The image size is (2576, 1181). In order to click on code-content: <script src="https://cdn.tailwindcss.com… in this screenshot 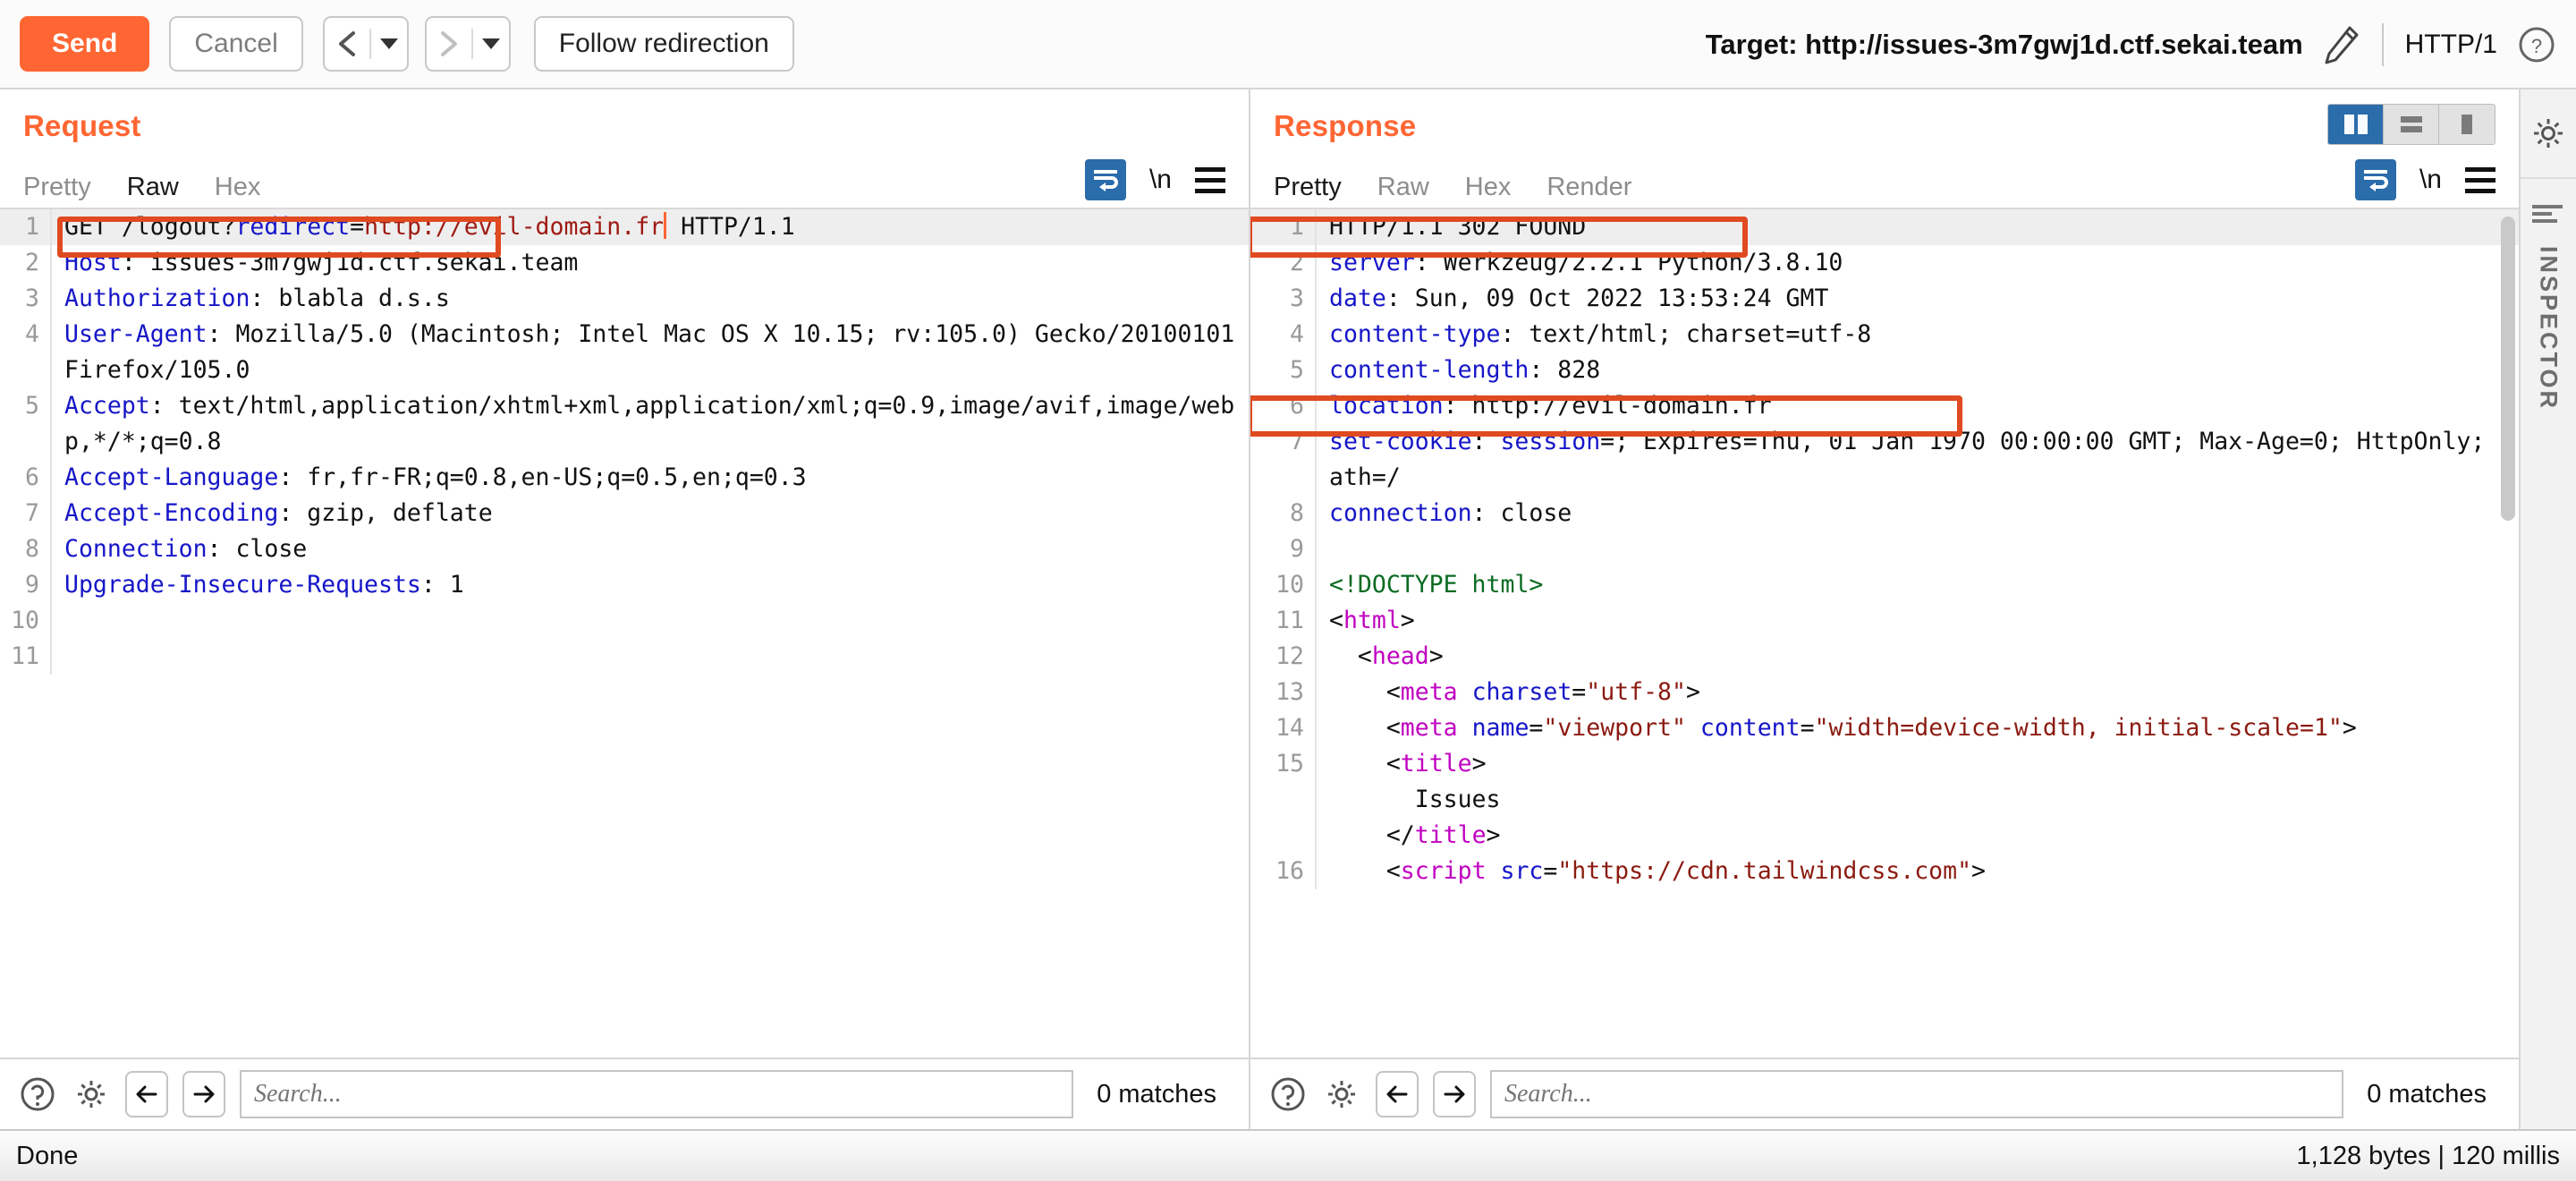, I will do `click(1917, 871)`.